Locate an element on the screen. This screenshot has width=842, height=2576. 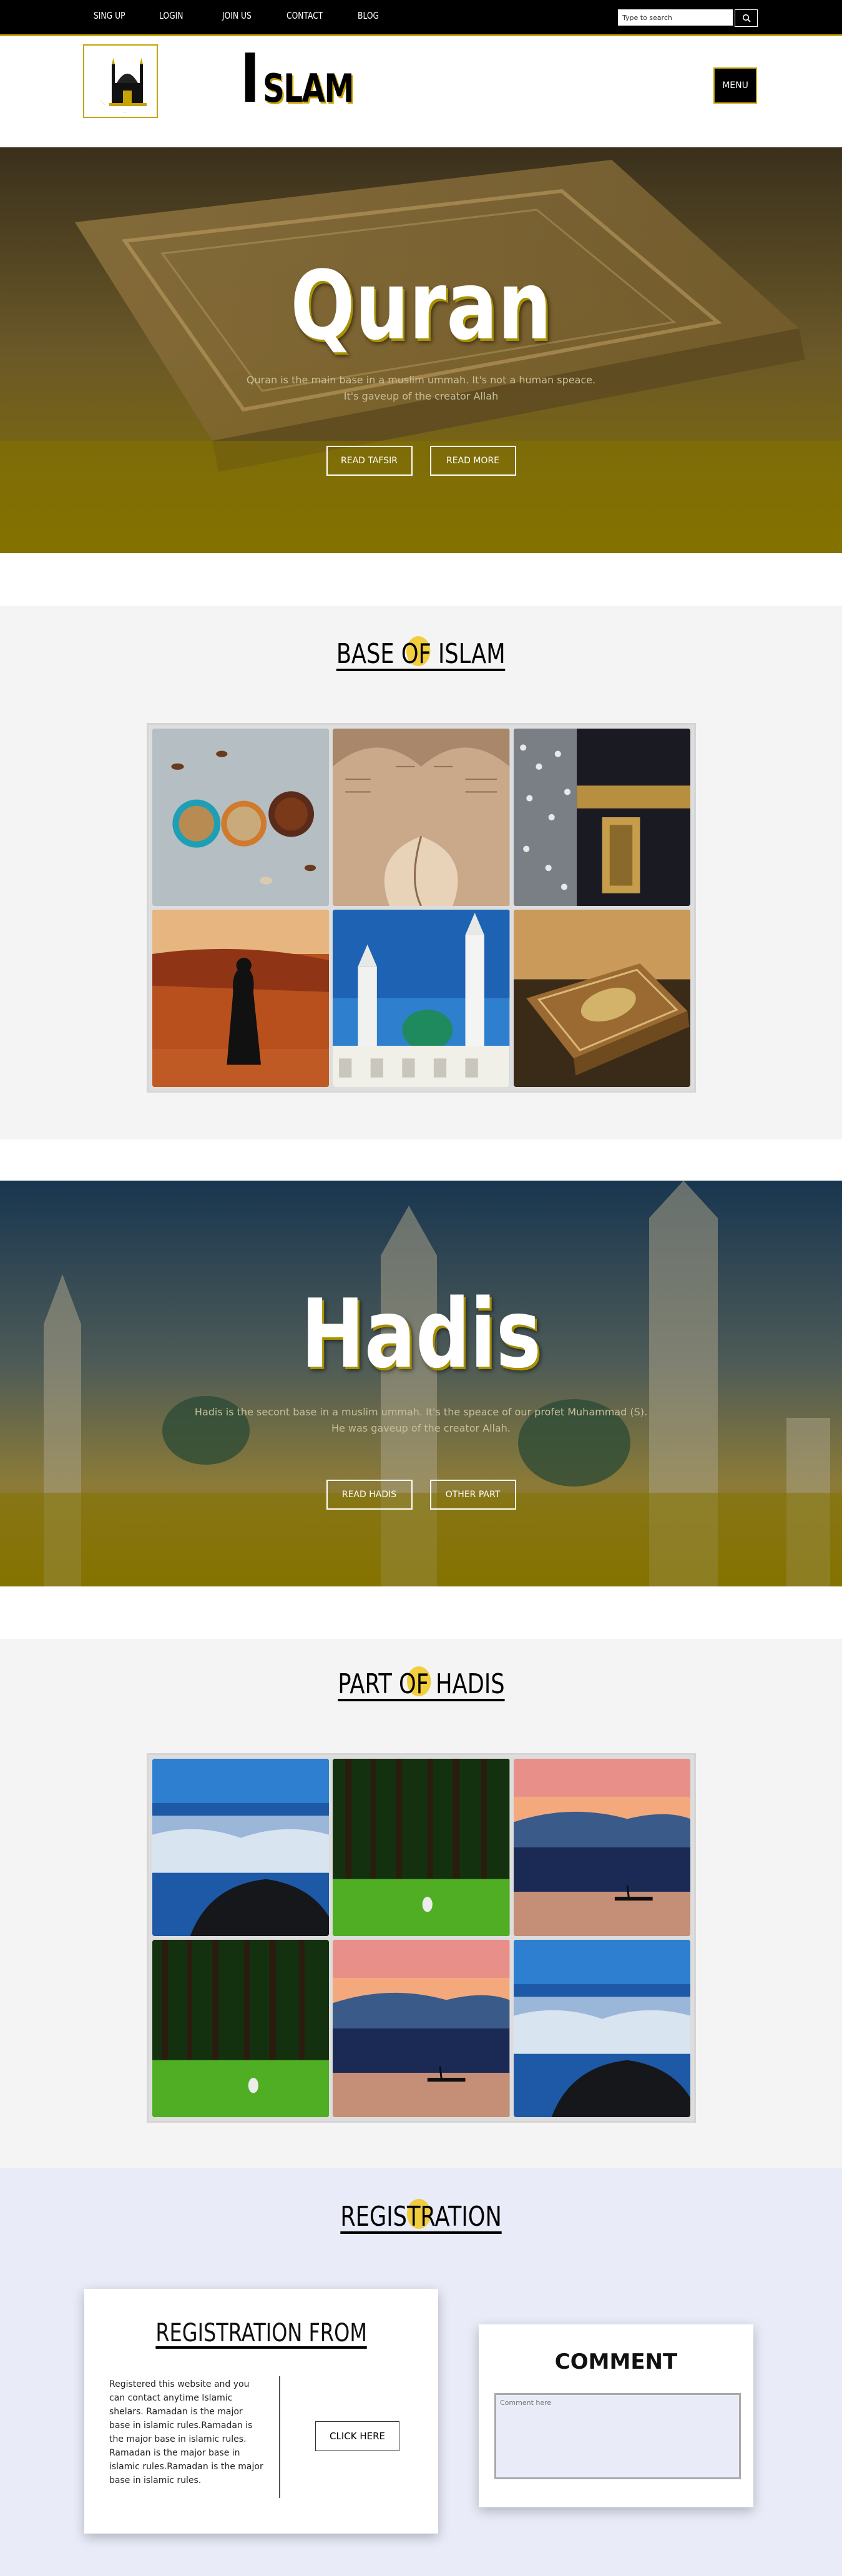
sunset-boat-image is located at coordinates (601, 1847).